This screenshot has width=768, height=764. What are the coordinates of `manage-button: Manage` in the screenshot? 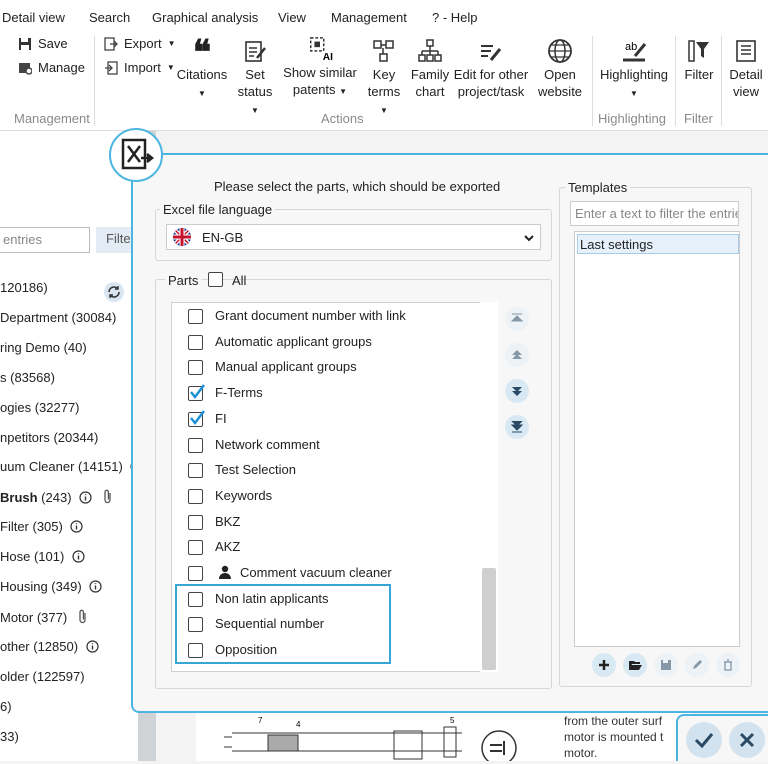 It's located at (51, 67).